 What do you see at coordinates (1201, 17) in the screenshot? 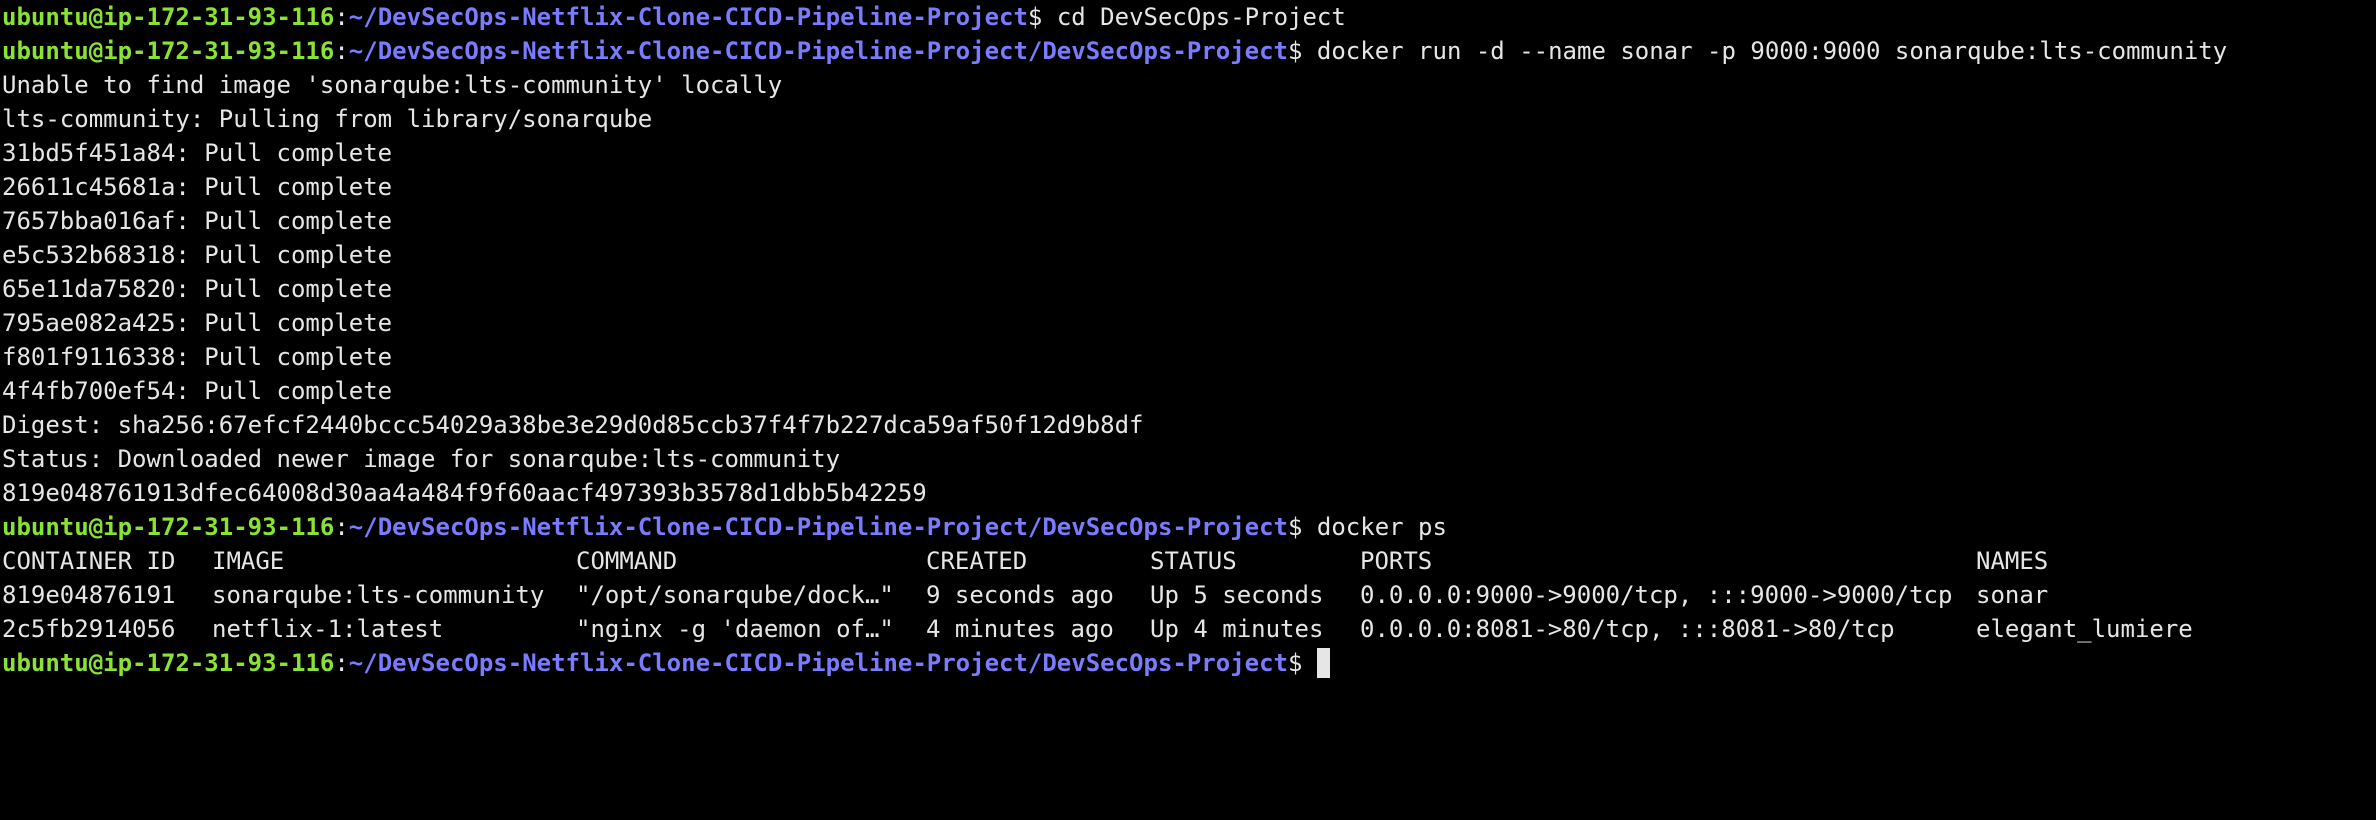
I see `command-text: cd DevSecOps-Project` at bounding box center [1201, 17].